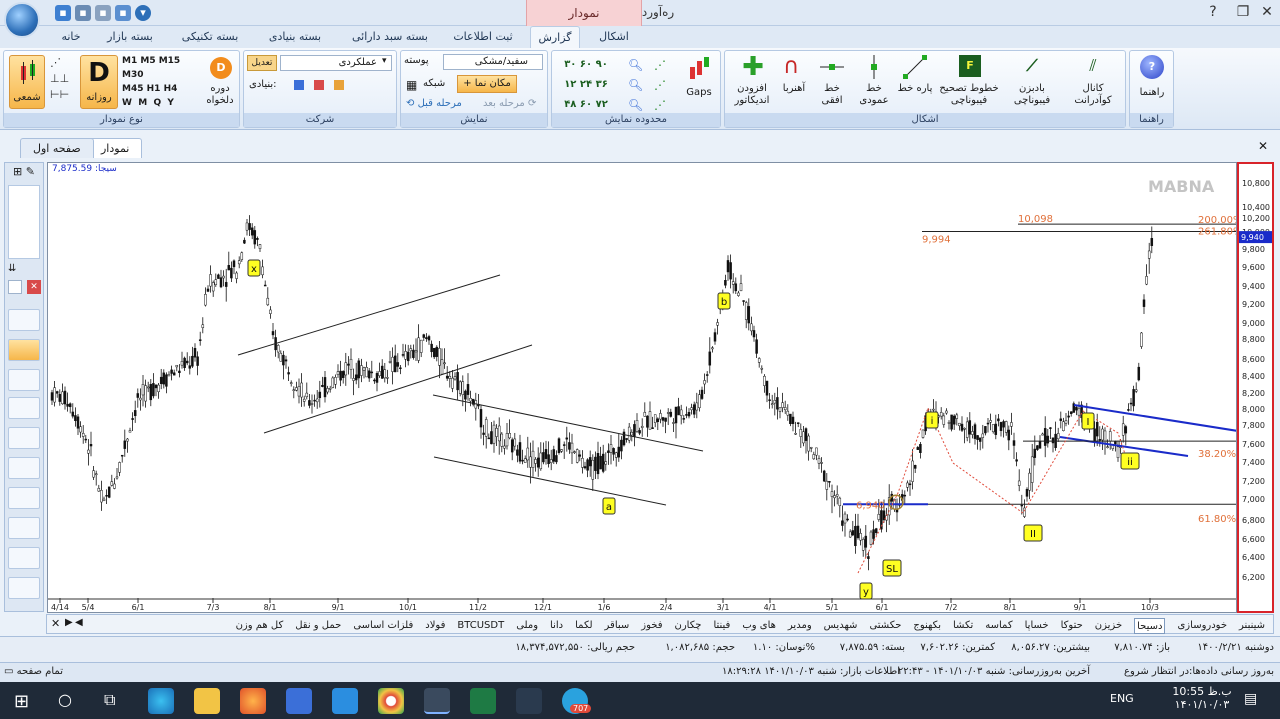  What do you see at coordinates (688, 626) in the screenshot?
I see `symbol-tab: چکارن` at bounding box center [688, 626].